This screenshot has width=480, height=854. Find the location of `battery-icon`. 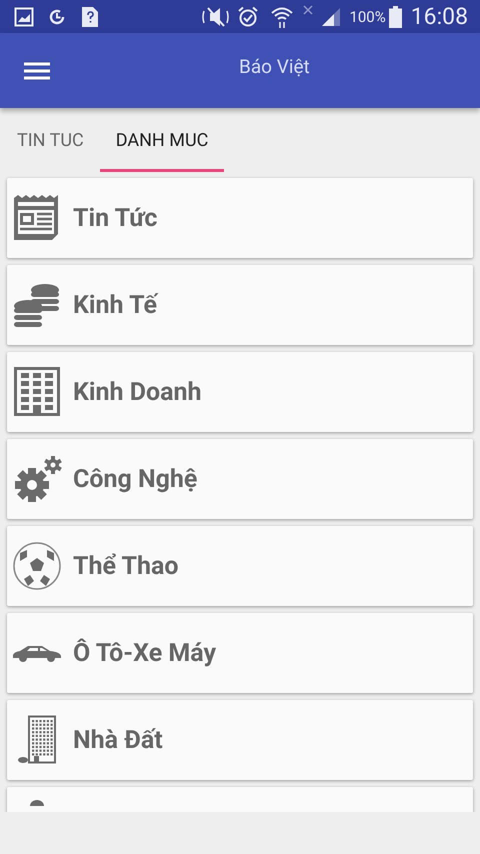

battery-icon is located at coordinates (395, 17).